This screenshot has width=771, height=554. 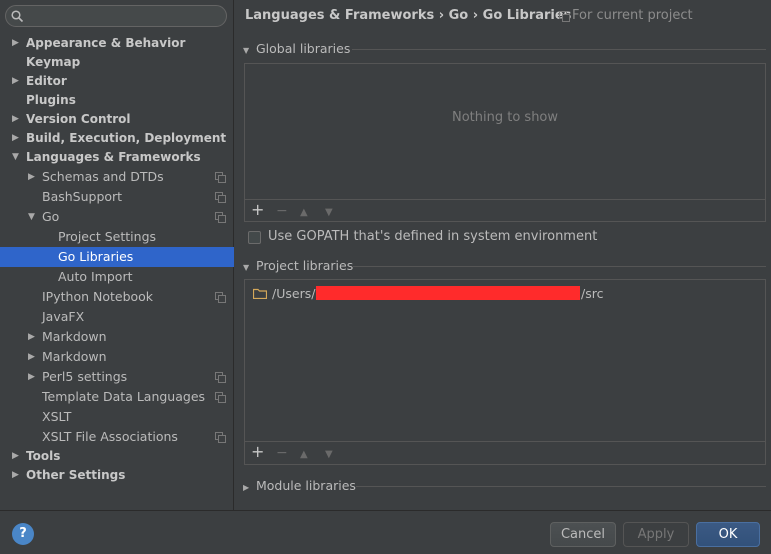 I want to click on tree-item: ▶ Version Control, so click(x=117, y=119).